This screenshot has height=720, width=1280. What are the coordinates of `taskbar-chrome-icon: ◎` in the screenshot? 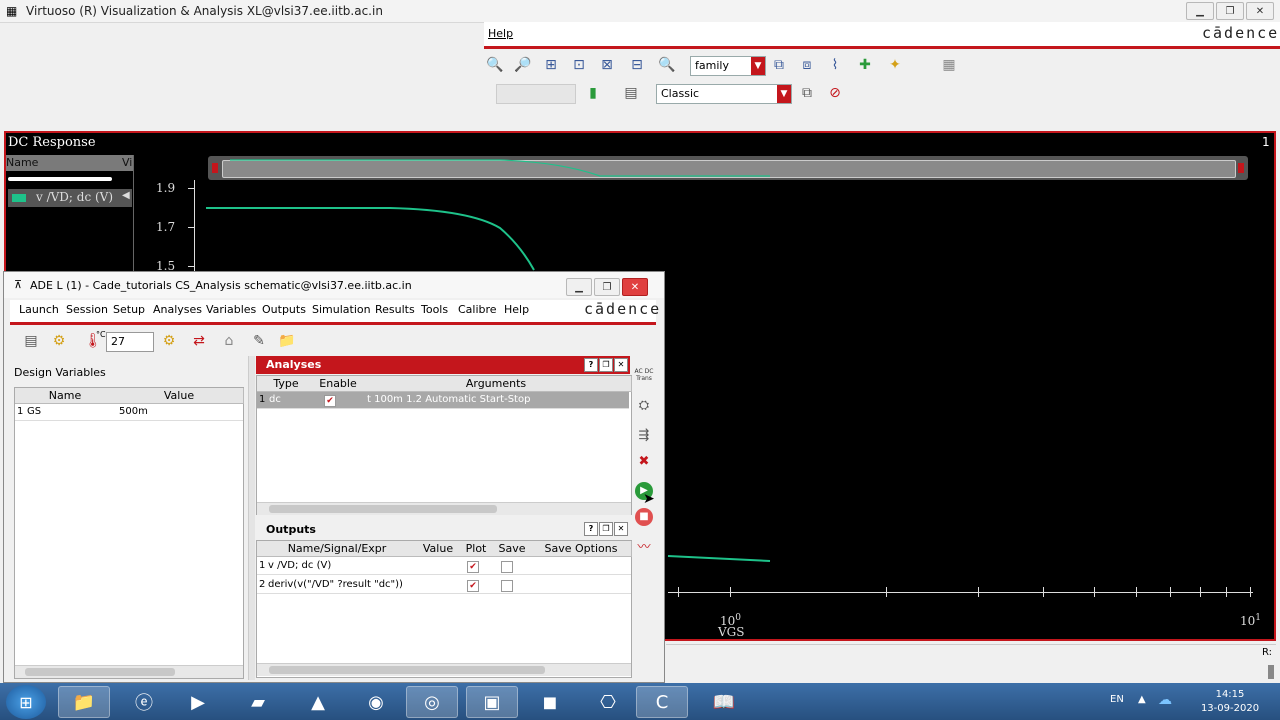 It's located at (432, 702).